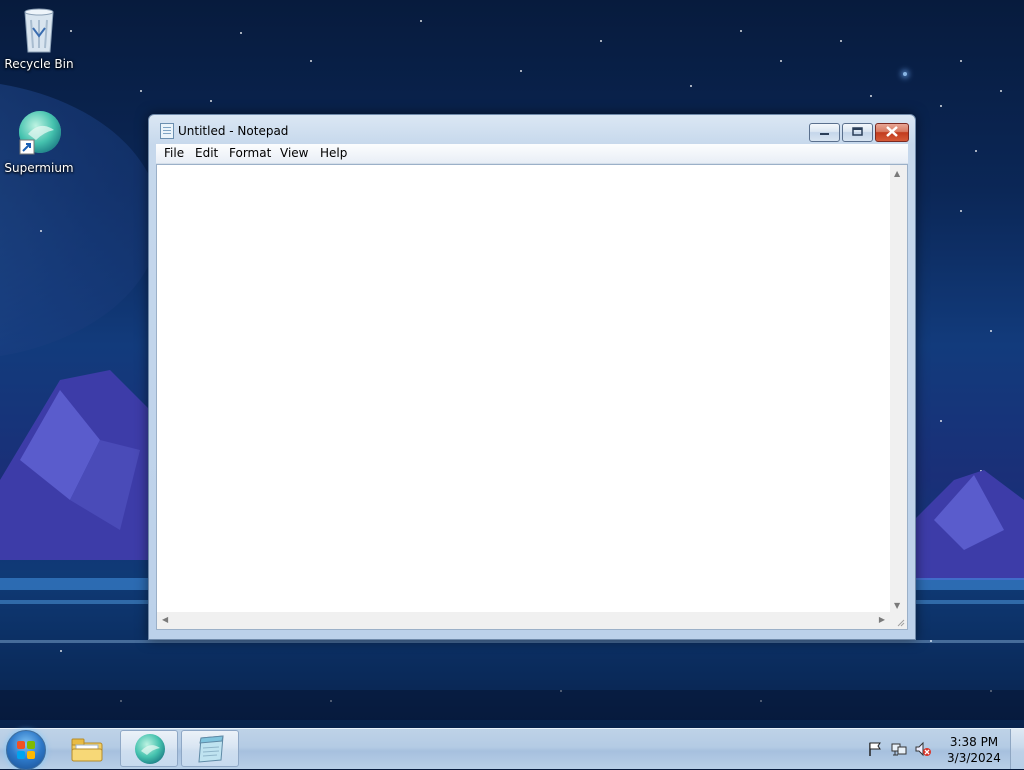  Describe the element at coordinates (532, 130) in the screenshot. I see `title-bar: Untitled - Notepad` at that location.